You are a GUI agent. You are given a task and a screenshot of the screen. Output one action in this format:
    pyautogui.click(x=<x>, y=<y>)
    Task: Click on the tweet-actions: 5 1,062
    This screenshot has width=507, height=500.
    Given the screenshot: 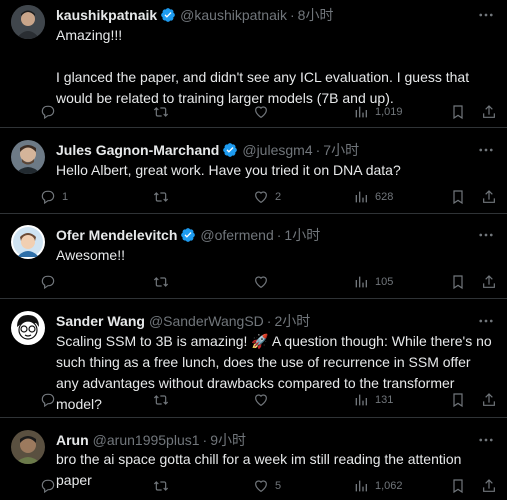 What is the action you would take?
    pyautogui.click(x=273, y=486)
    